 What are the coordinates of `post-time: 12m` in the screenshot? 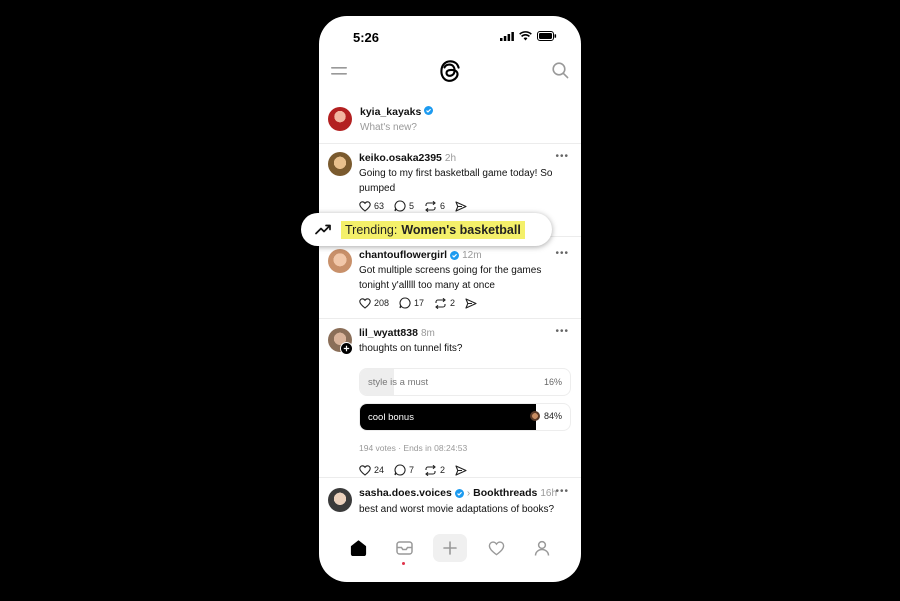 It's located at (472, 255).